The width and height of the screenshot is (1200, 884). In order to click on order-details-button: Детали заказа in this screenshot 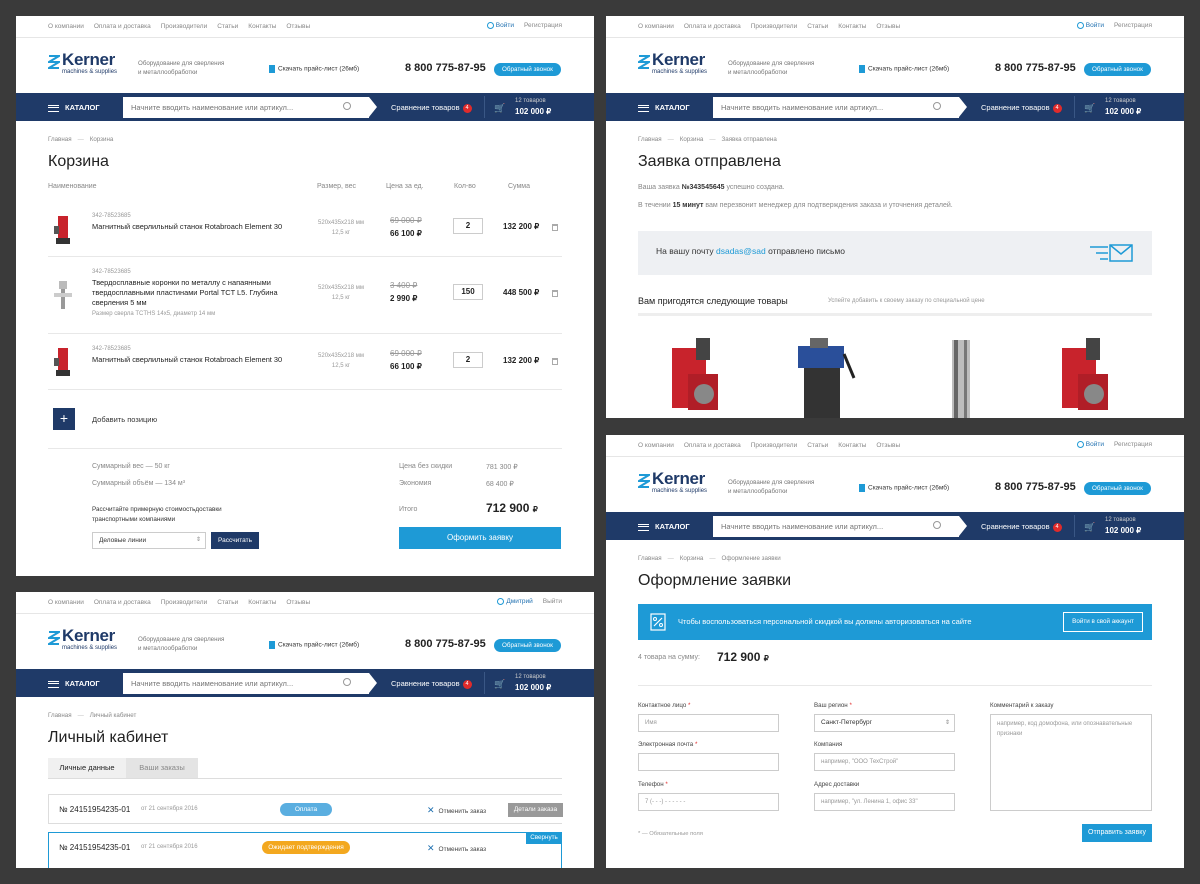, I will do `click(535, 810)`.